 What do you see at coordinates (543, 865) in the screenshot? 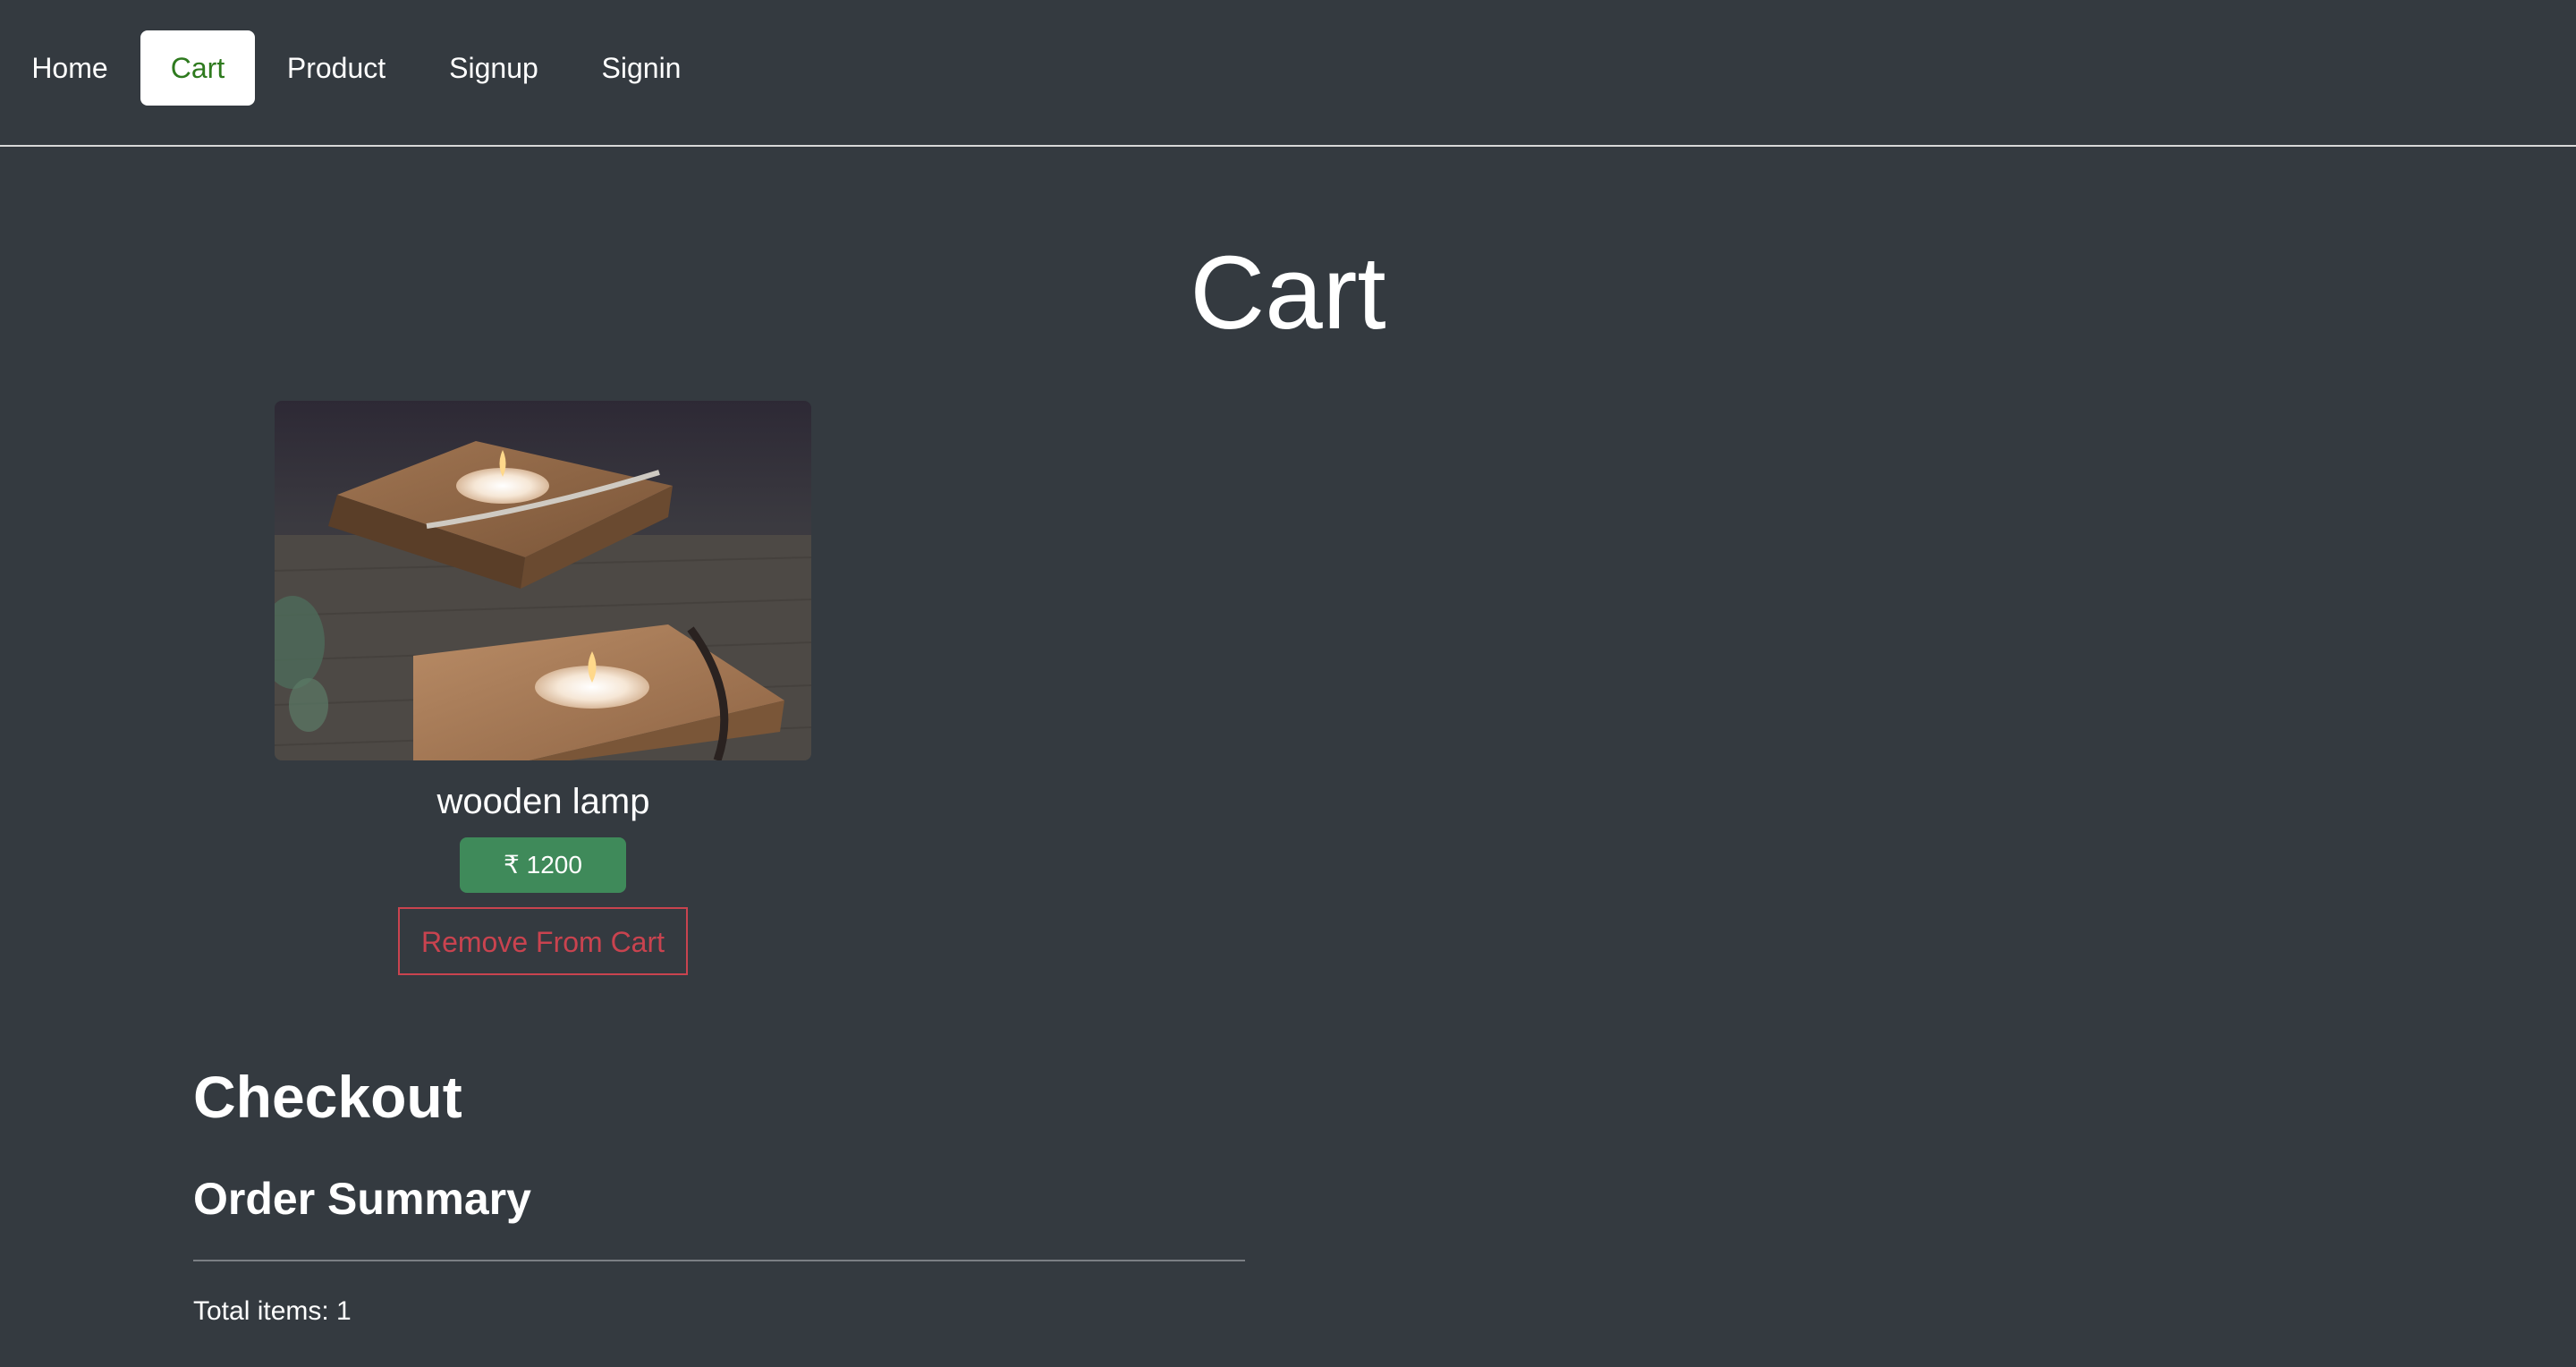
I see `price-badge: ₹ 1200` at bounding box center [543, 865].